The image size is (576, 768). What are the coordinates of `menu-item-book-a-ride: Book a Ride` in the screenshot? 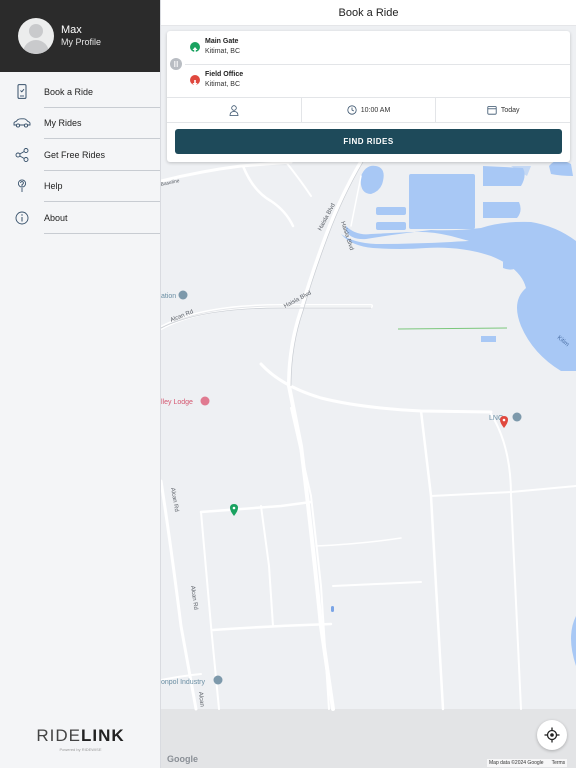 It's located at (80, 92).